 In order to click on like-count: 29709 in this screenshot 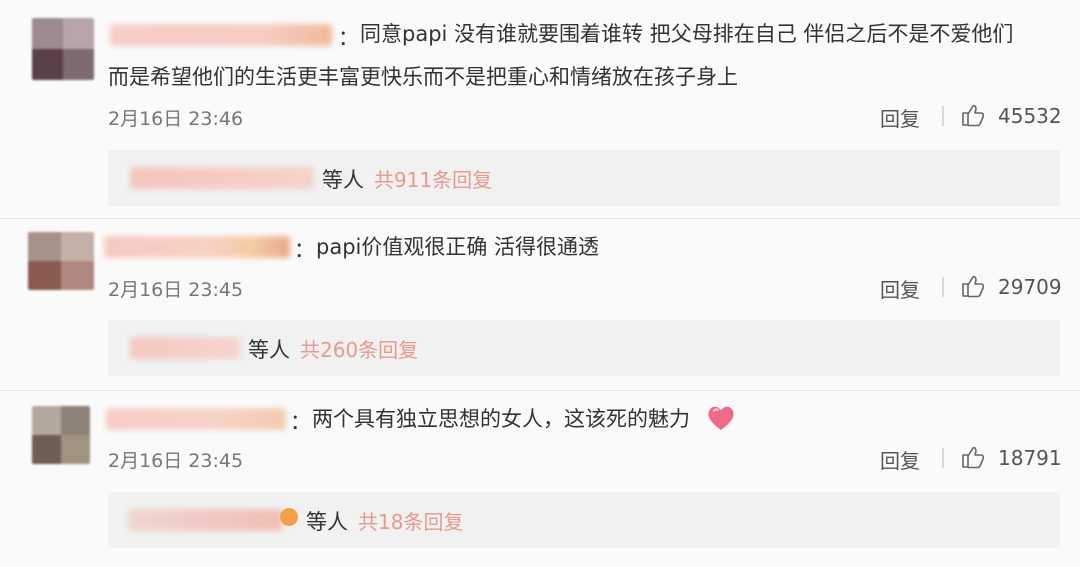, I will do `click(1030, 287)`.